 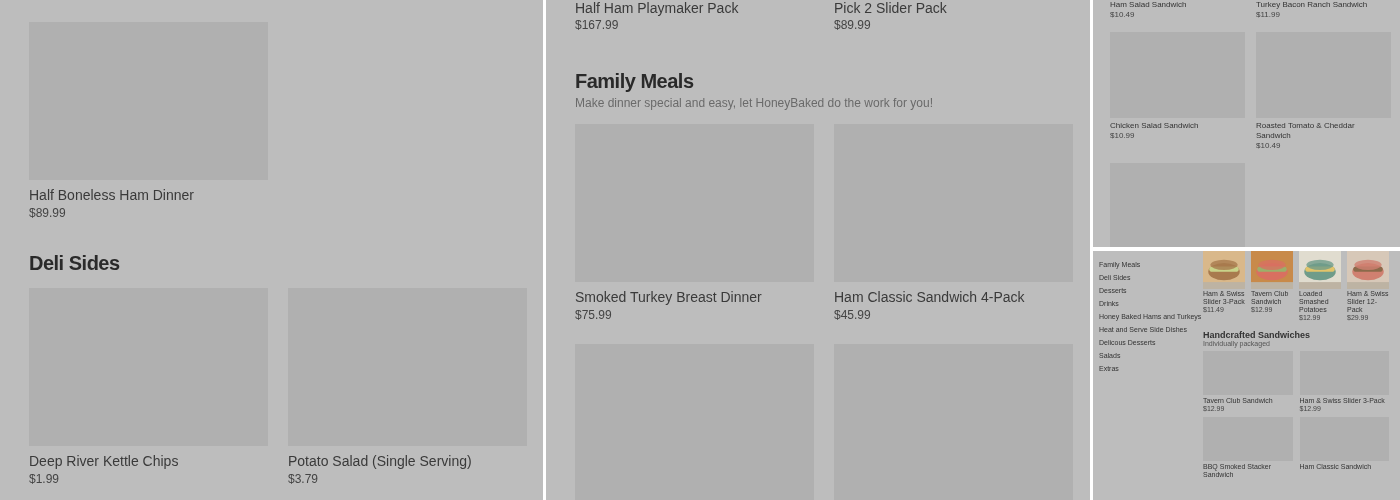 What do you see at coordinates (1257, 335) in the screenshot?
I see `section-heading: Handcrafted Sandwiches` at bounding box center [1257, 335].